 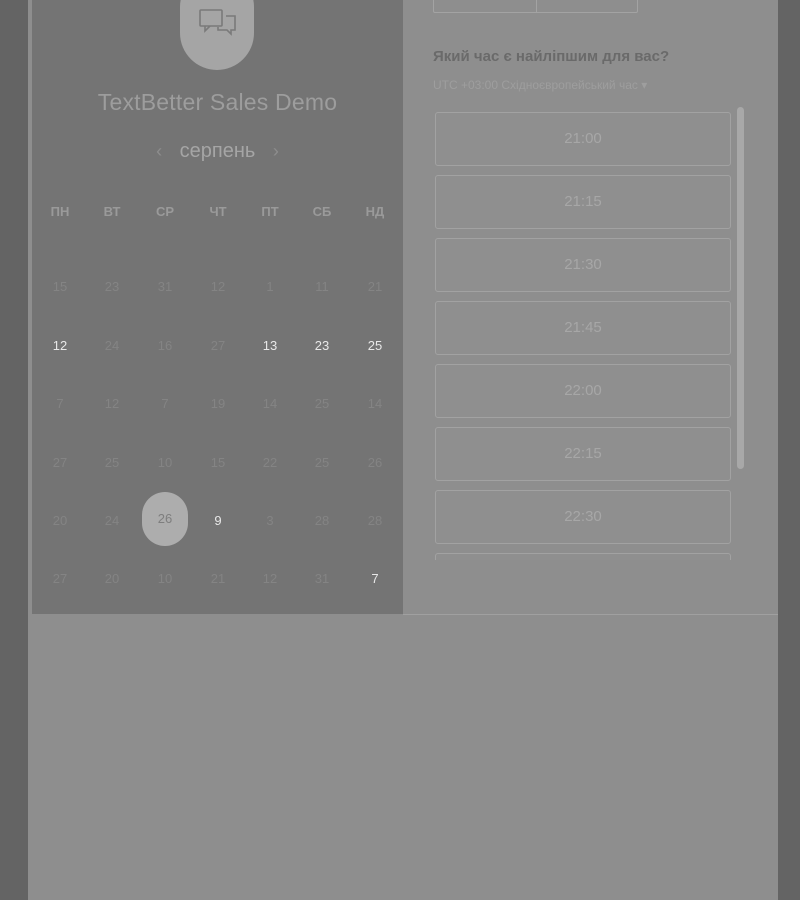 I want to click on timezone-selector: UTC +03:00 Східноєвропейський час ▾, so click(x=540, y=85).